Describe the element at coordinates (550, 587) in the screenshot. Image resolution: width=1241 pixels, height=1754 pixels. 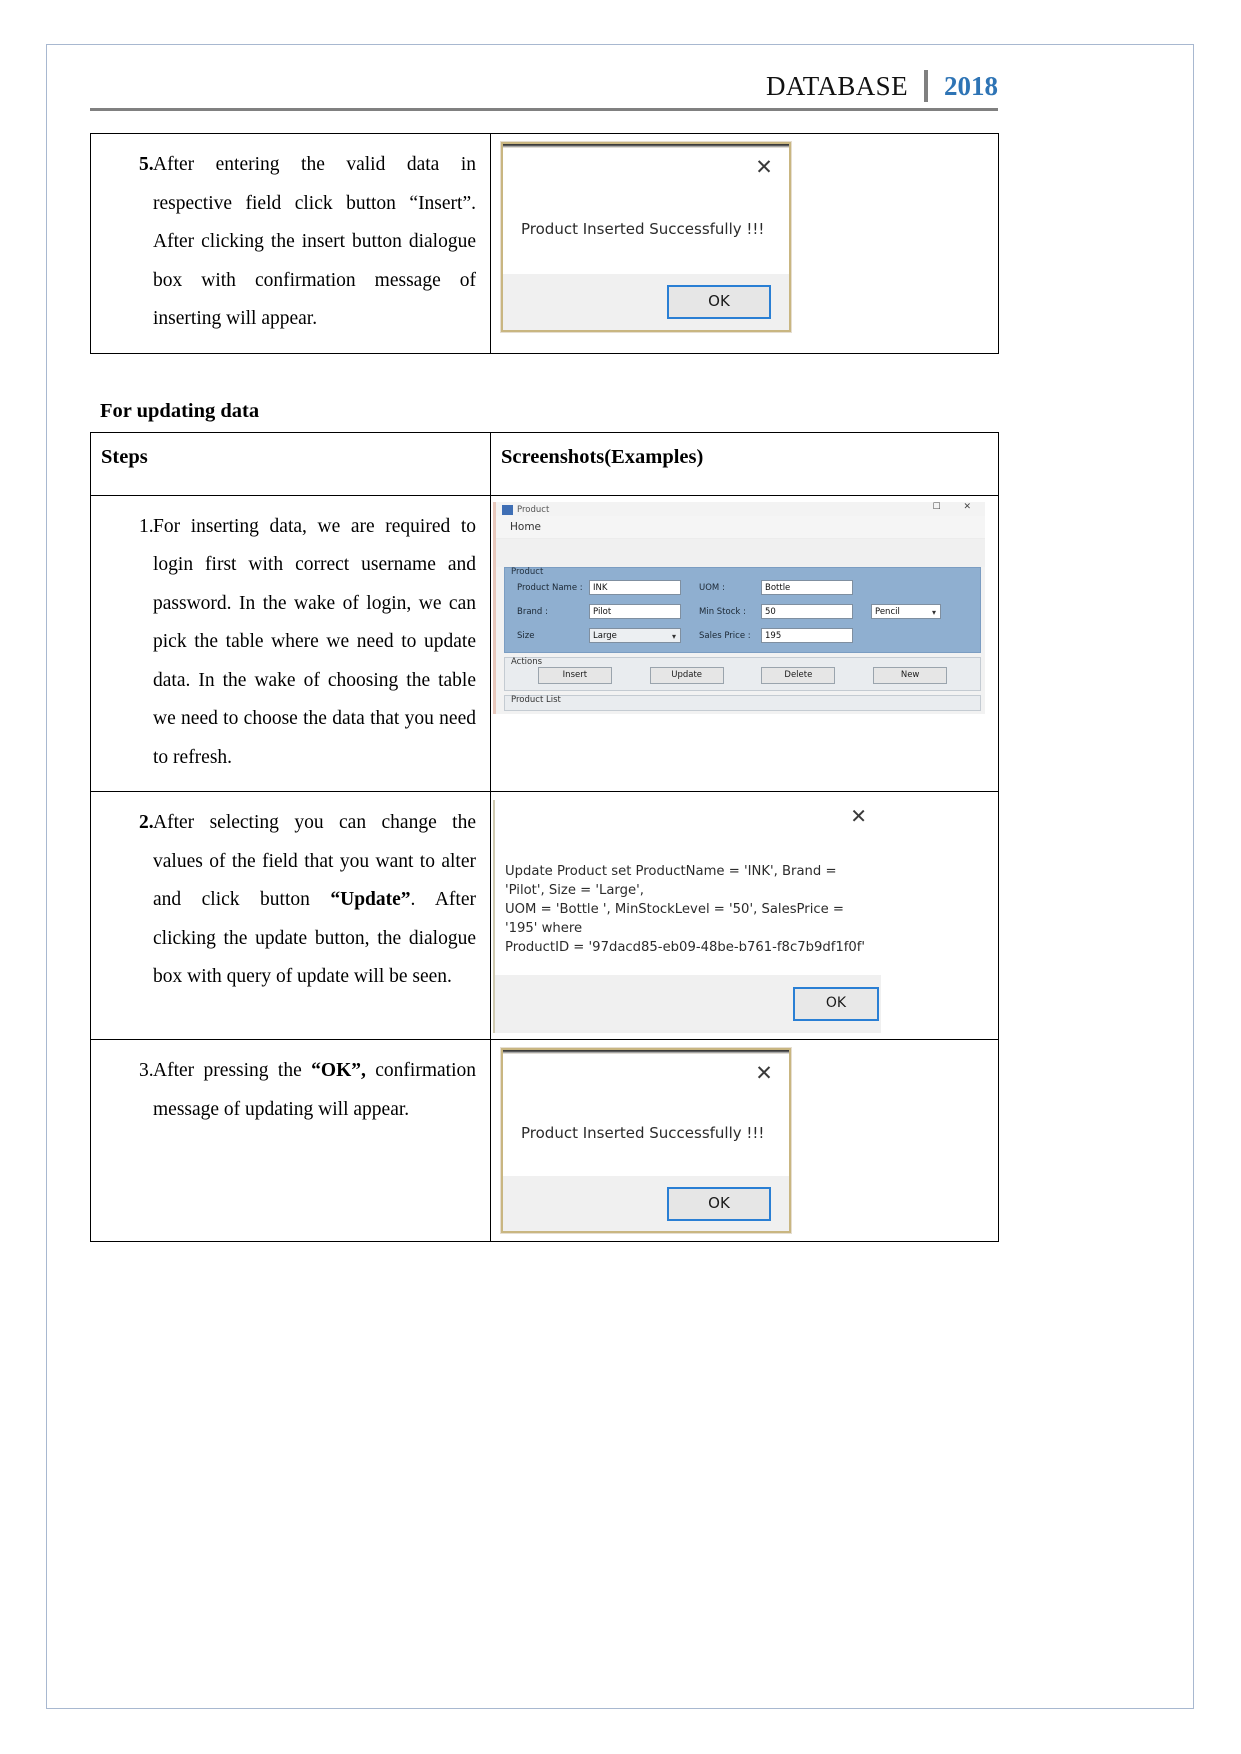
I see `product-name-label: Product Name :` at that location.